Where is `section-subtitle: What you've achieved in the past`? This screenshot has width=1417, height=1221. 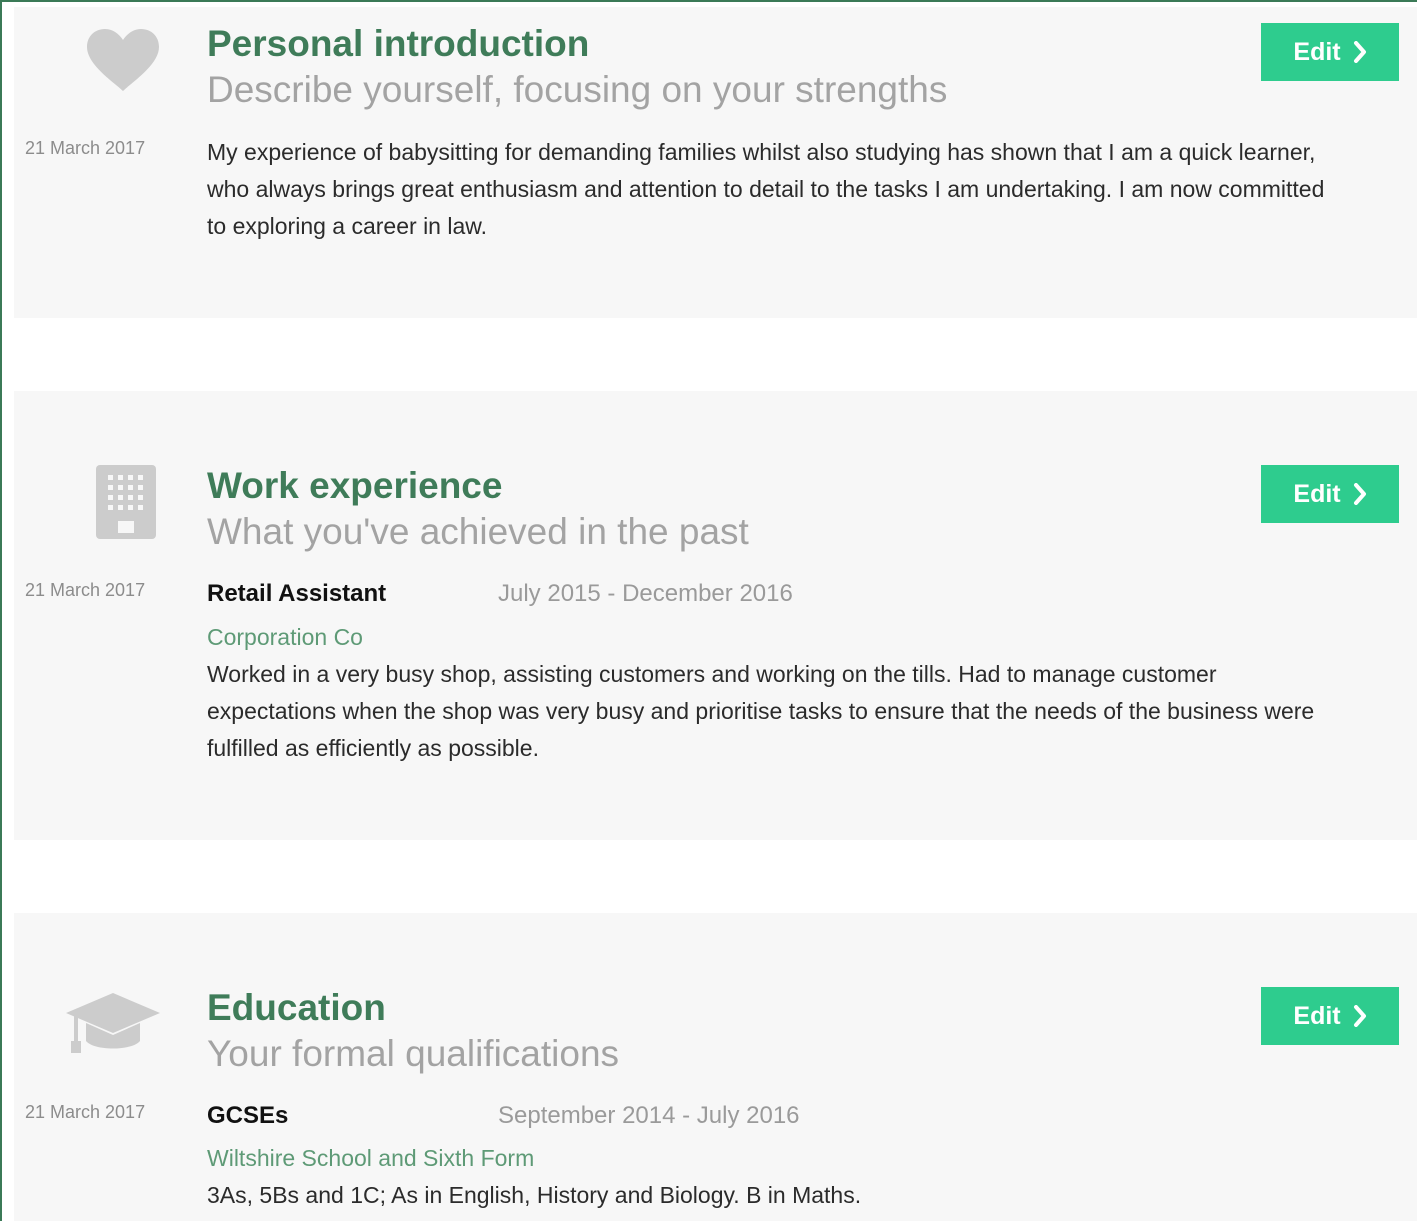 section-subtitle: What you've achieved in the past is located at coordinates (478, 531).